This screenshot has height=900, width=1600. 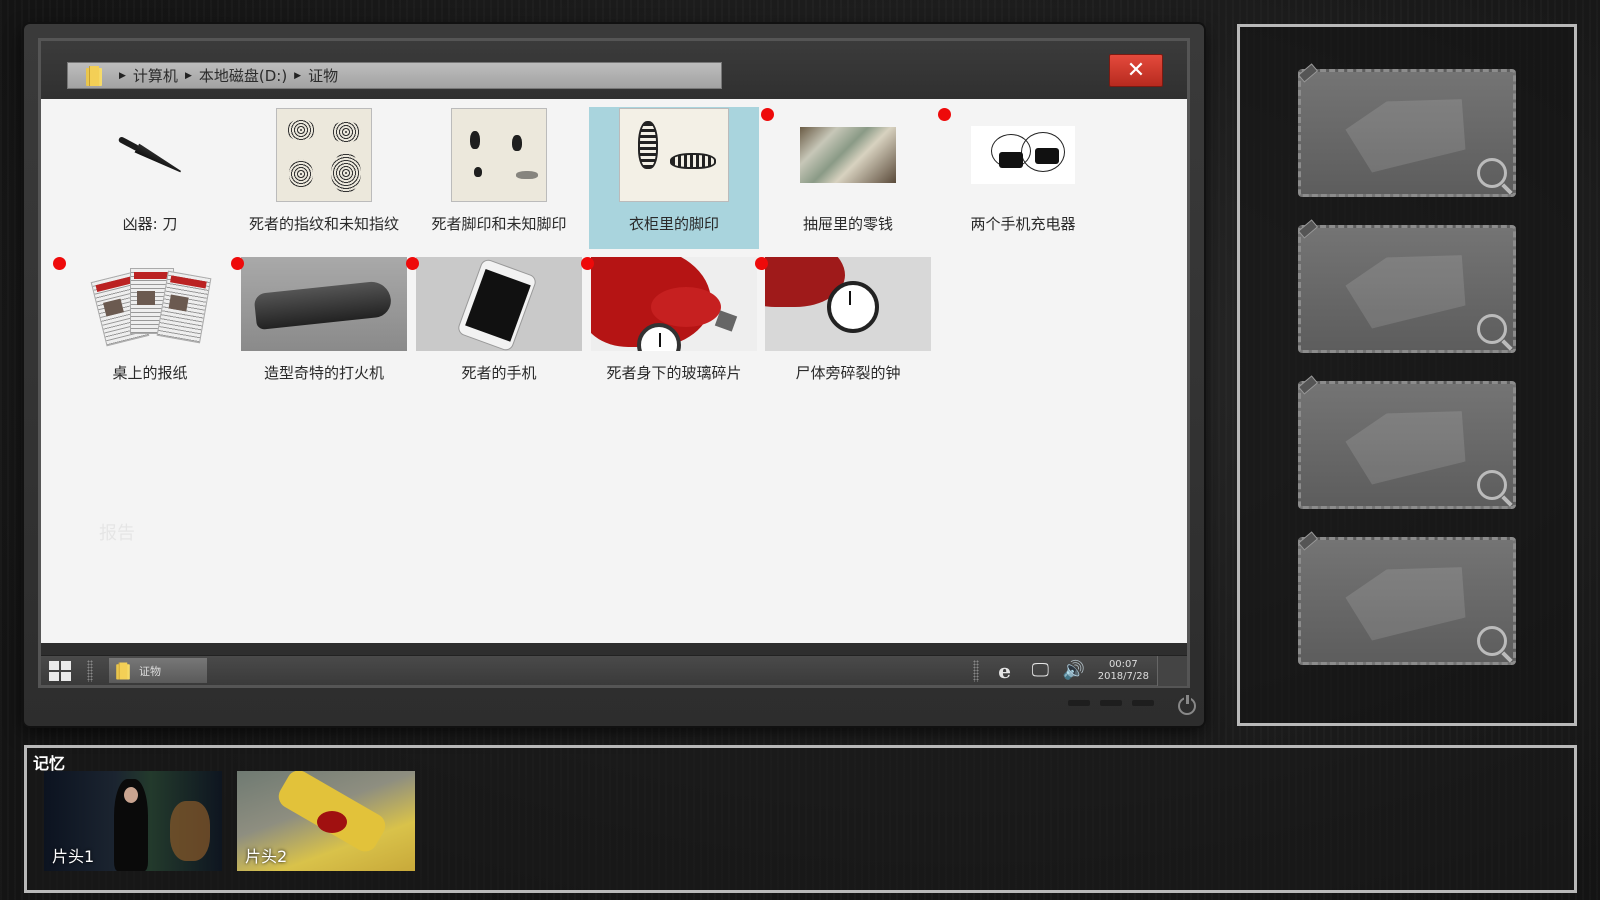 I want to click on file-broken-clock: 尸体旁碎裂的钟, so click(x=848, y=327).